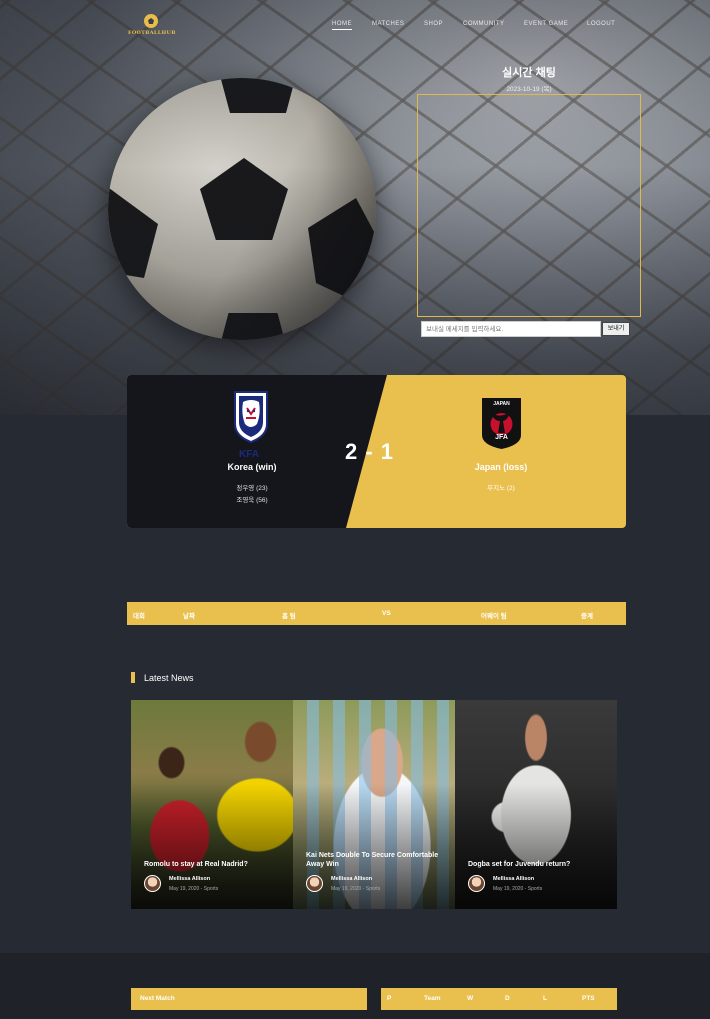 This screenshot has width=710, height=1019. I want to click on nav-logout: LOGOUT, so click(601, 24).